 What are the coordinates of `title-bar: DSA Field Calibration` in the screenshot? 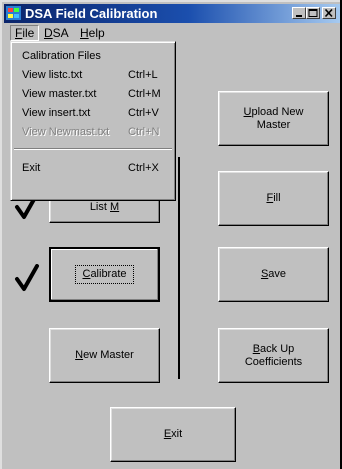 It's located at (172, 13).